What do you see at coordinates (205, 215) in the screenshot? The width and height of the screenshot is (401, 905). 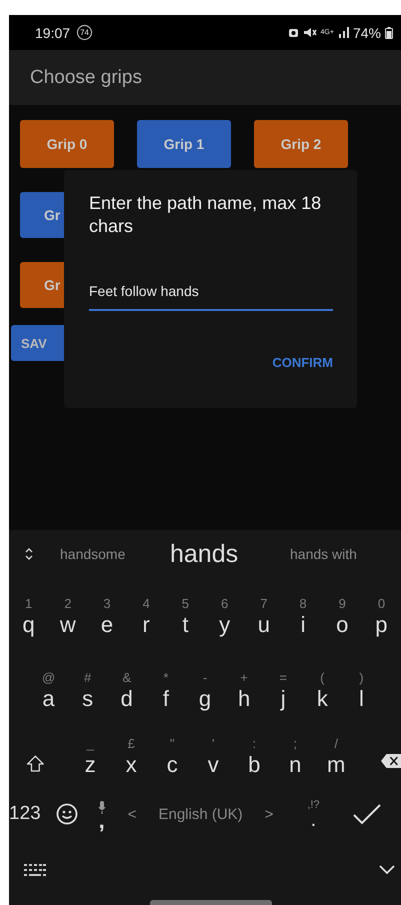 I see `dialog-title: Enter the path name, max 18 chars` at bounding box center [205, 215].